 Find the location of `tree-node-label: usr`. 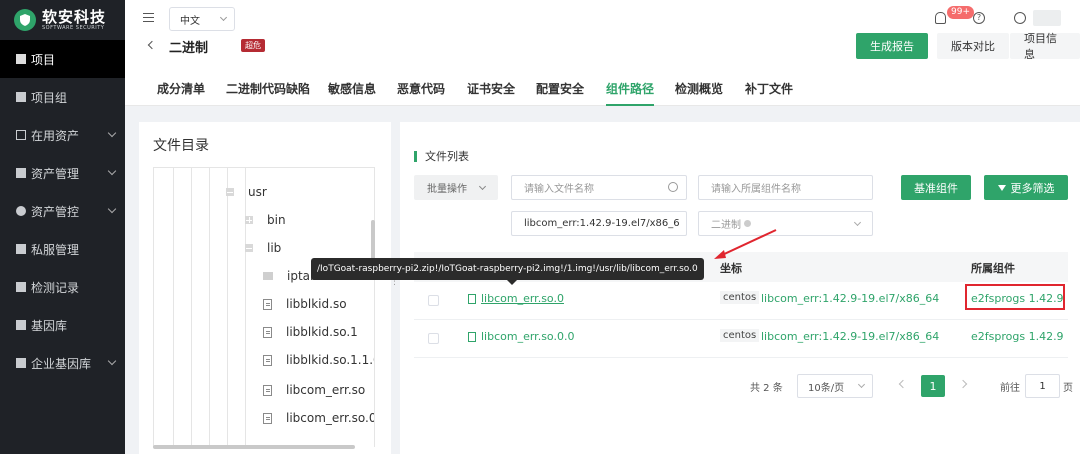

tree-node-label: usr is located at coordinates (257, 192).